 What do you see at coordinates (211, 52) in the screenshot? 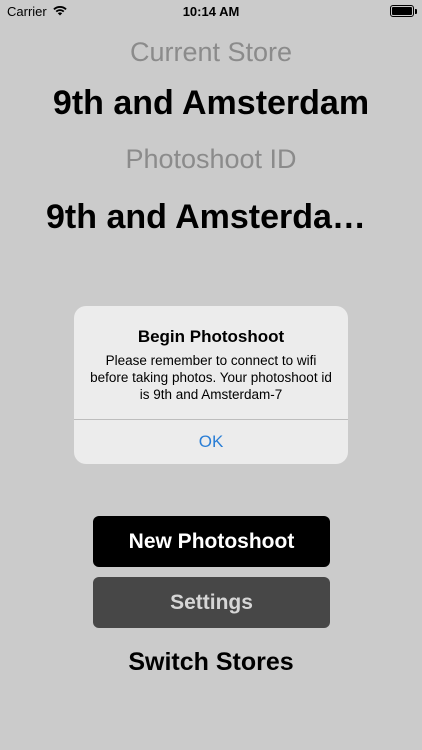
I see `current-store-label: Current Store` at bounding box center [211, 52].